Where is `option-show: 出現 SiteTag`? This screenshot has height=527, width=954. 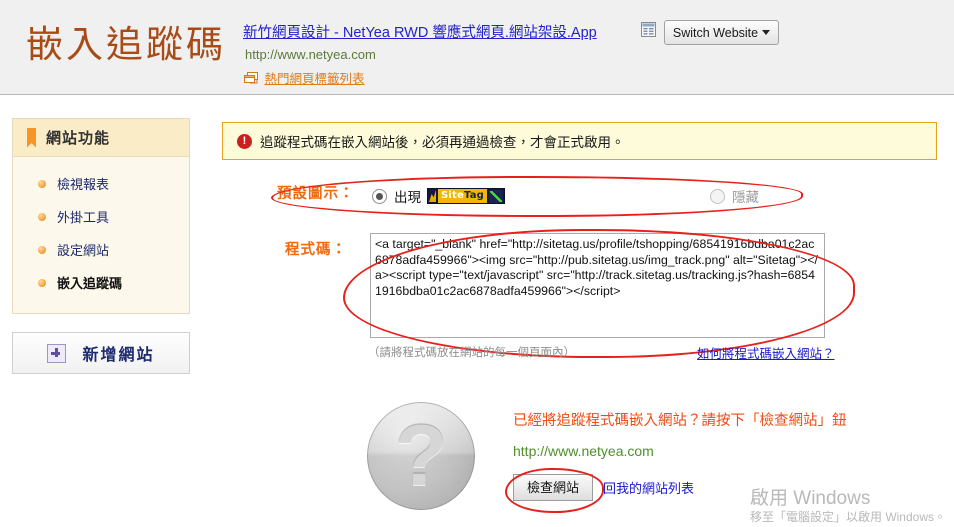 option-show: 出現 SiteTag is located at coordinates (439, 196).